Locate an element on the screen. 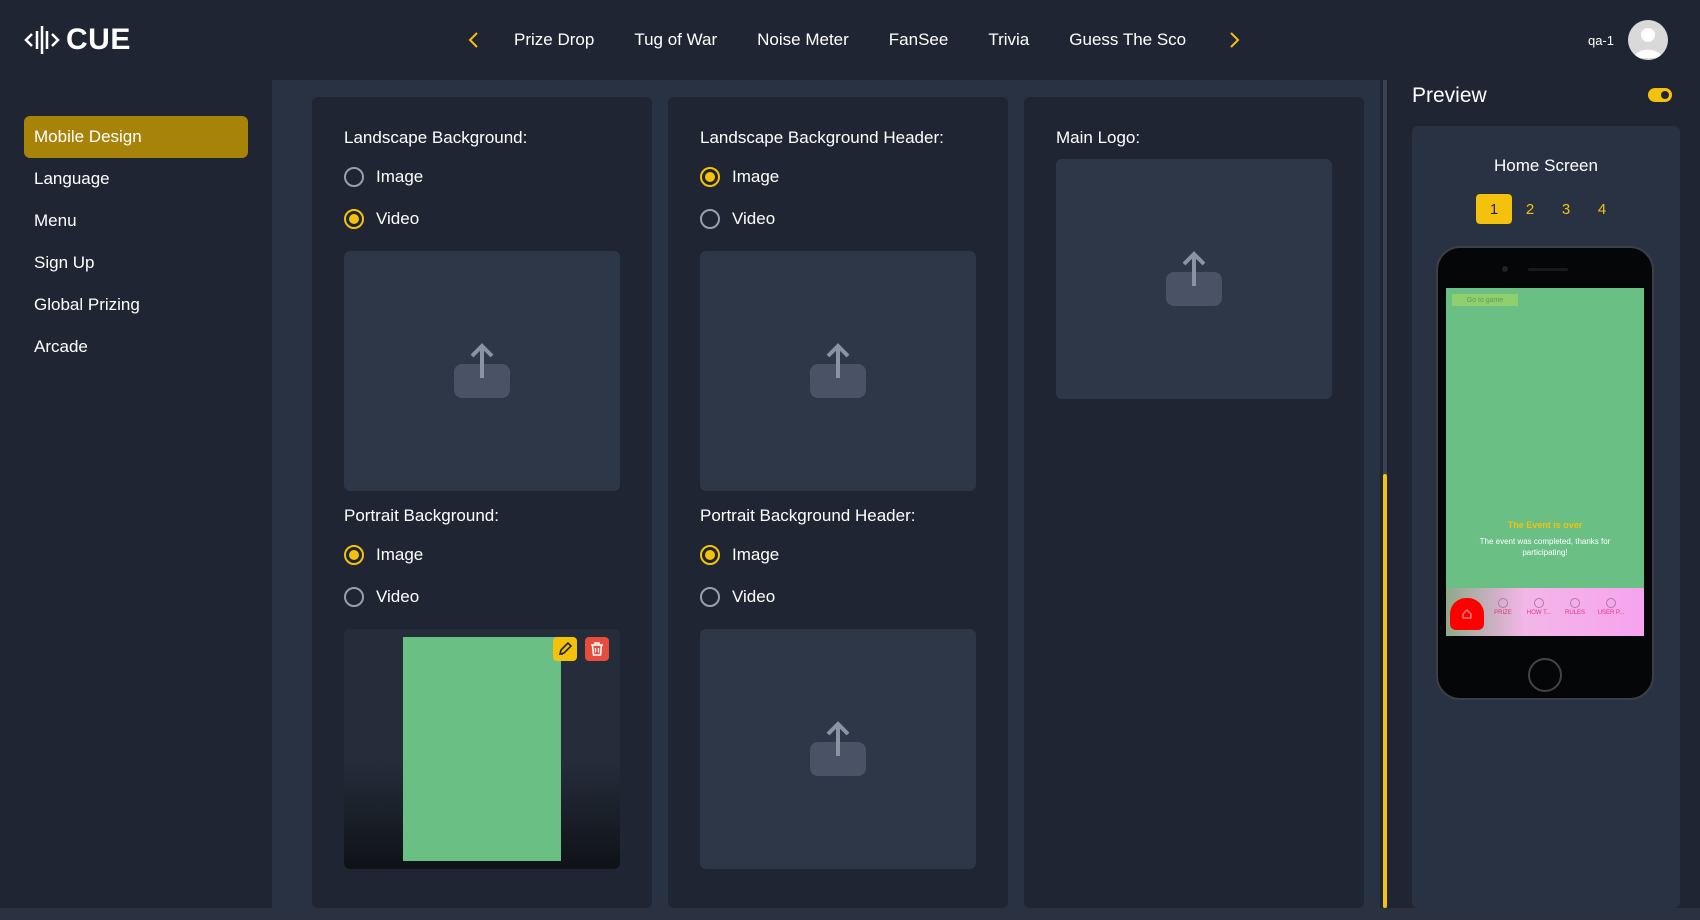  landscape-bg-image-radio: Image is located at coordinates (383, 177).